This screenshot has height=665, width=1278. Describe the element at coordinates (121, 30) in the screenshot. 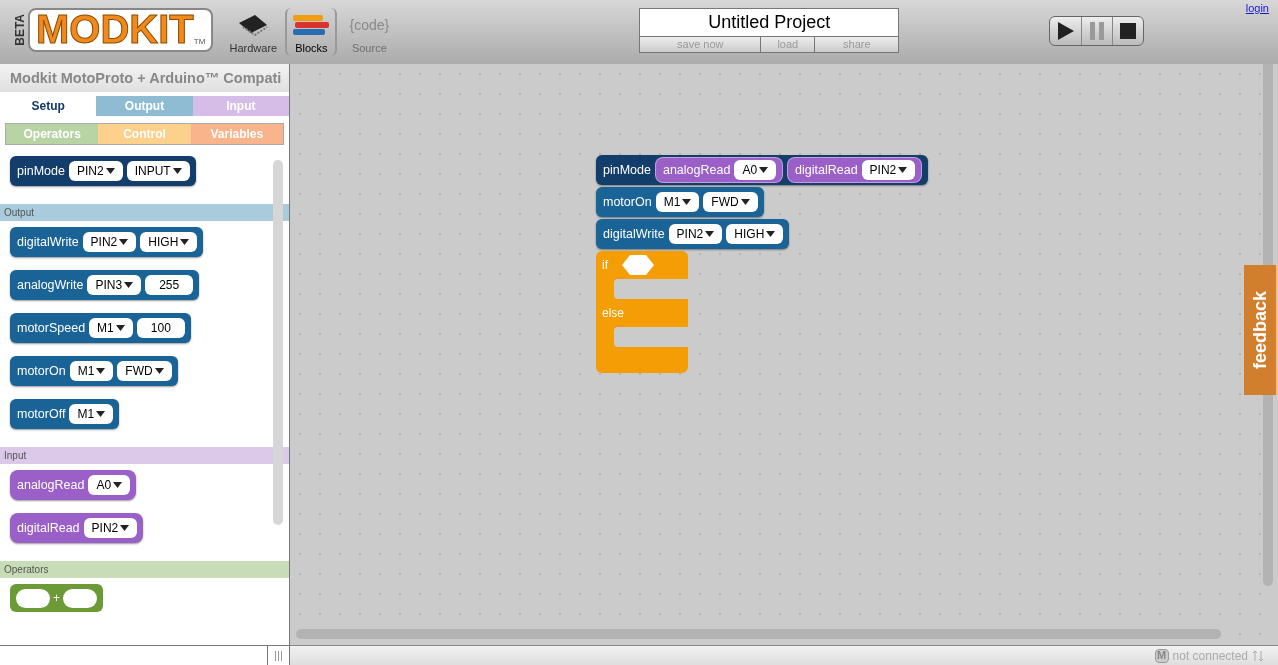

I see `logo: MODKITTM` at that location.